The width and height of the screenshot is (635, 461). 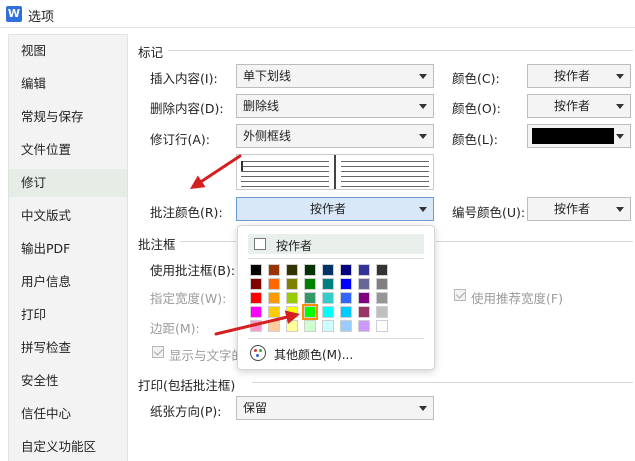 What do you see at coordinates (186, 212) in the screenshot?
I see `comment-color-label: 批注颜色(R):` at bounding box center [186, 212].